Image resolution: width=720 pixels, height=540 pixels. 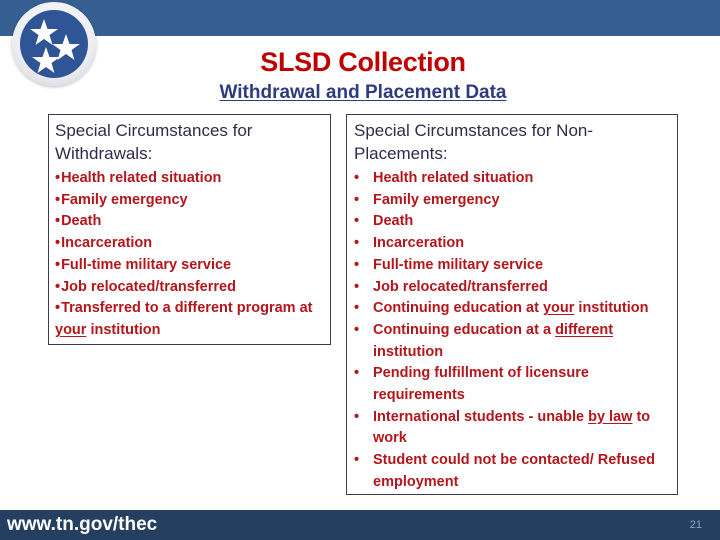 What do you see at coordinates (512, 201) in the screenshot?
I see `list-item: • Family emergency` at bounding box center [512, 201].